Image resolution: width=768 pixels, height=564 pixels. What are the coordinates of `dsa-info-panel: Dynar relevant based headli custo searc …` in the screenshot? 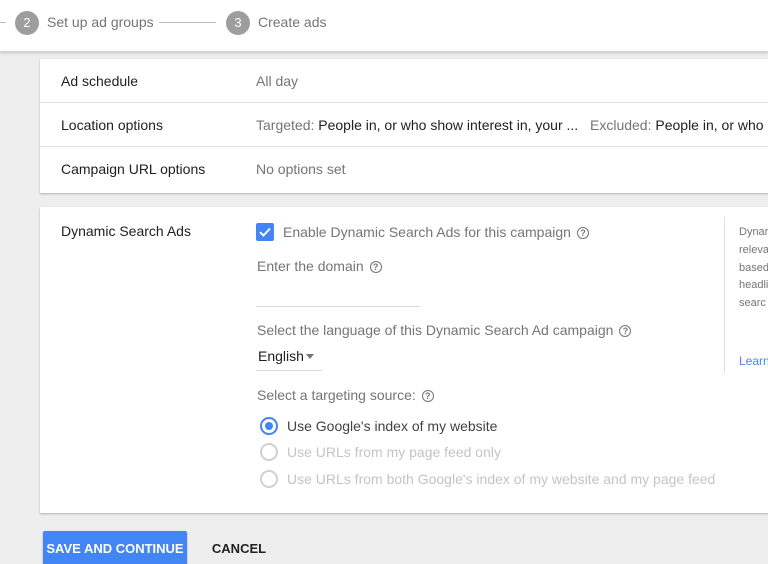 It's located at (746, 295).